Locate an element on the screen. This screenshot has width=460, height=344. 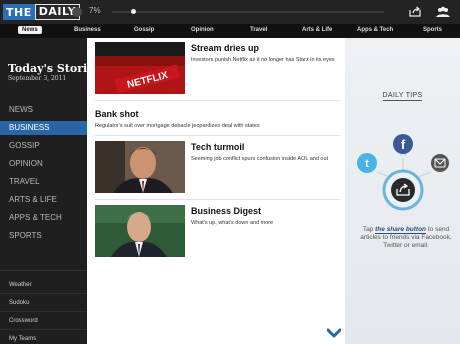
tab-gossip: Gossip is located at coordinates (144, 30).